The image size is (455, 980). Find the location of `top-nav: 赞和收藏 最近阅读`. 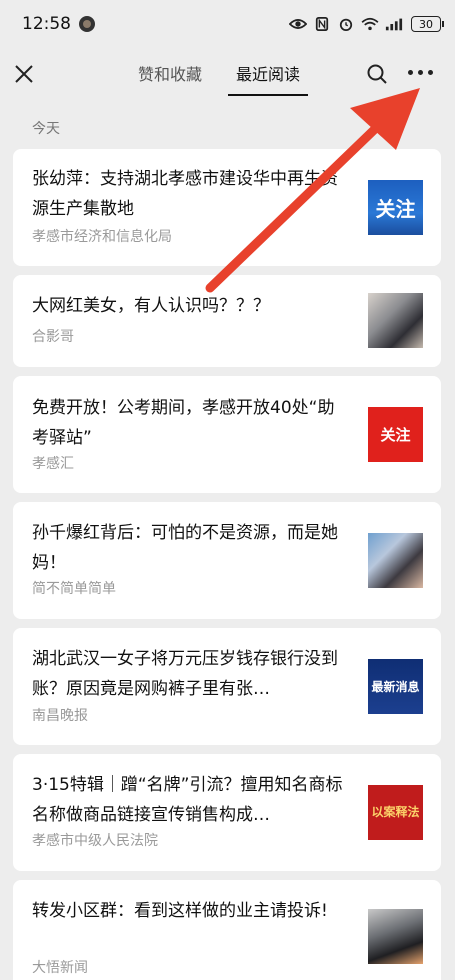

top-nav: 赞和收藏 最近阅读 is located at coordinates (227, 75).